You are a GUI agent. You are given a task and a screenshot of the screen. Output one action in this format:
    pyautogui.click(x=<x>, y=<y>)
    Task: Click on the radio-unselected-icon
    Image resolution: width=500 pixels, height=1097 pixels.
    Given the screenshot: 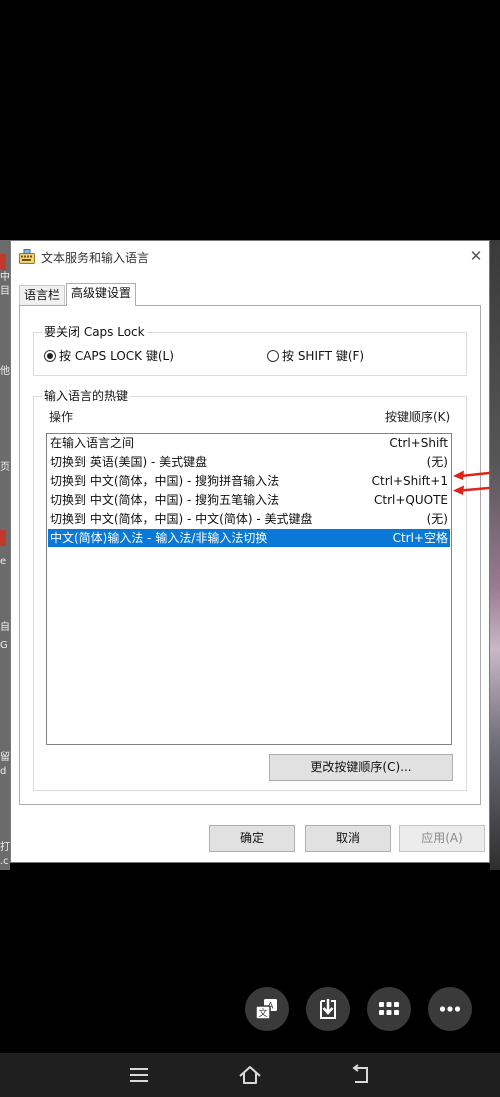 What is the action you would take?
    pyautogui.click(x=273, y=356)
    